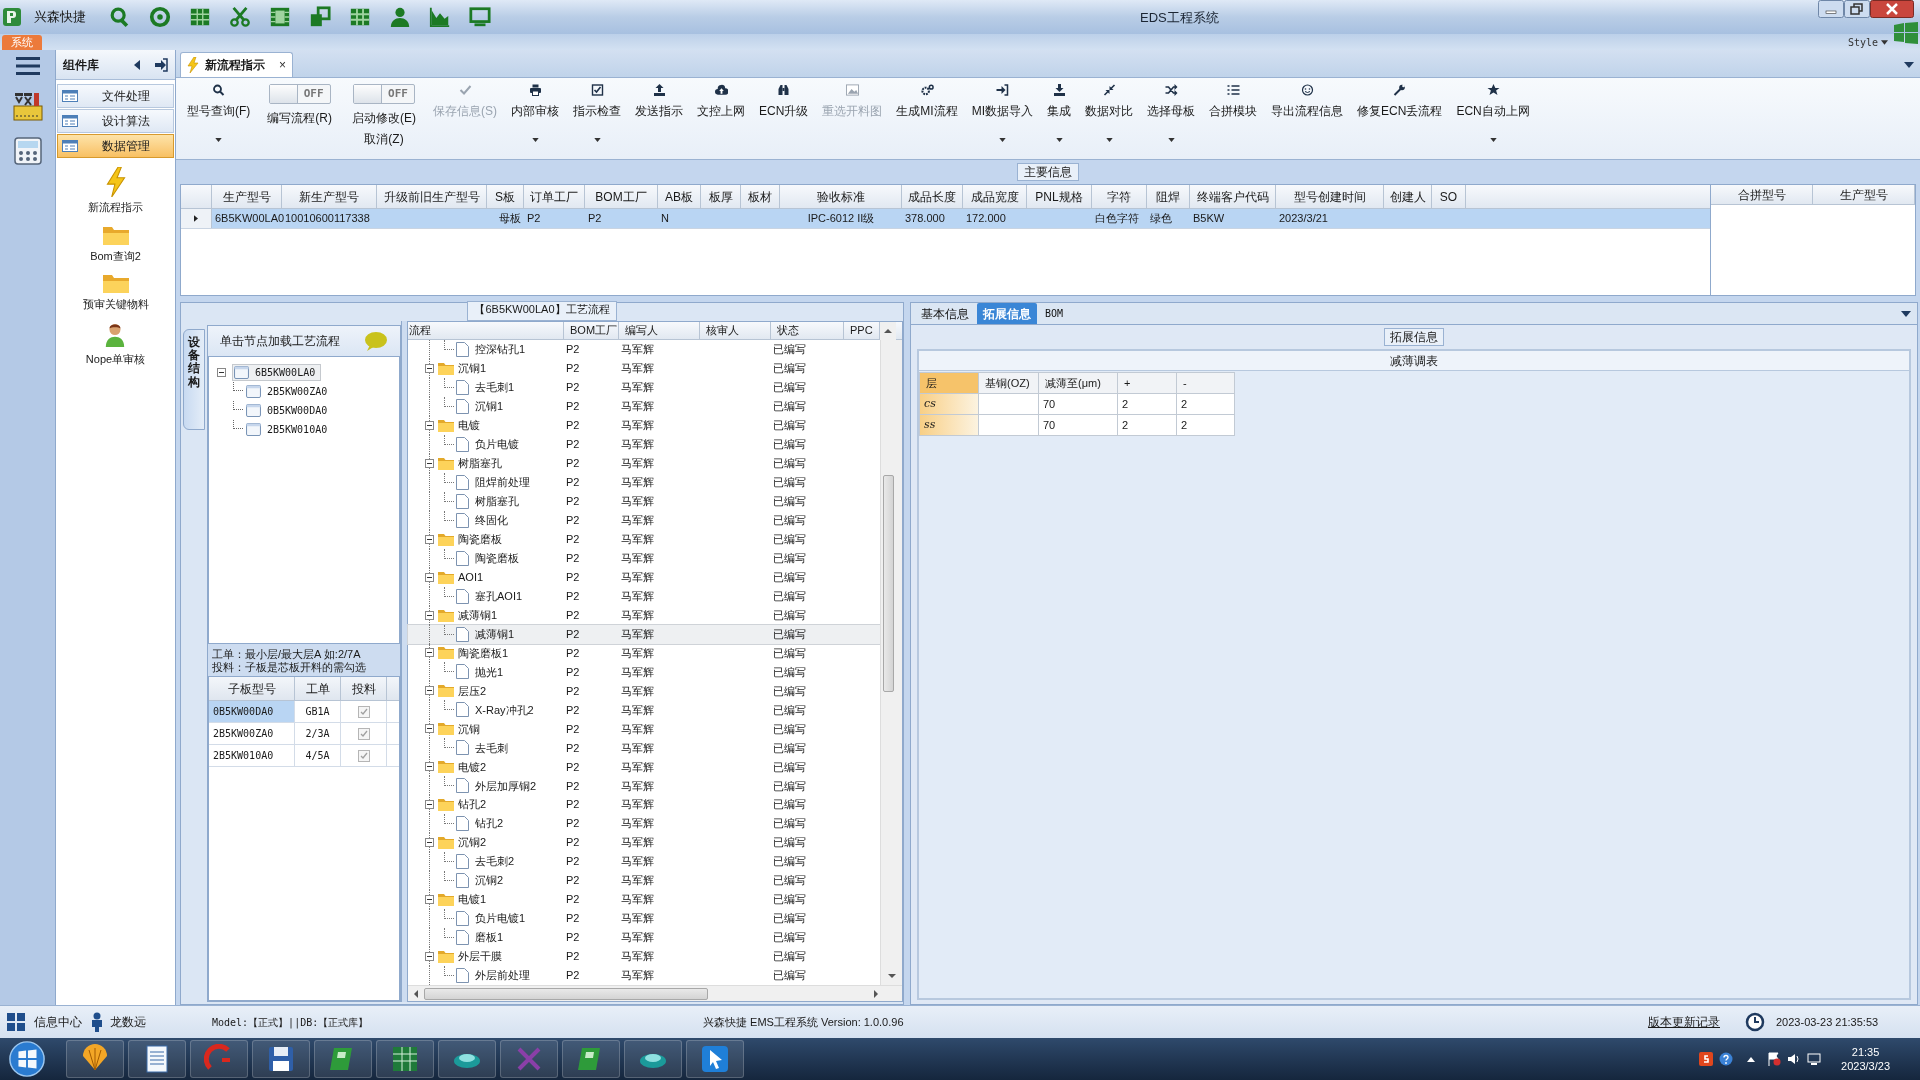 Image resolution: width=1920 pixels, height=1080 pixels. I want to click on column-header: 工单, so click(318, 688).